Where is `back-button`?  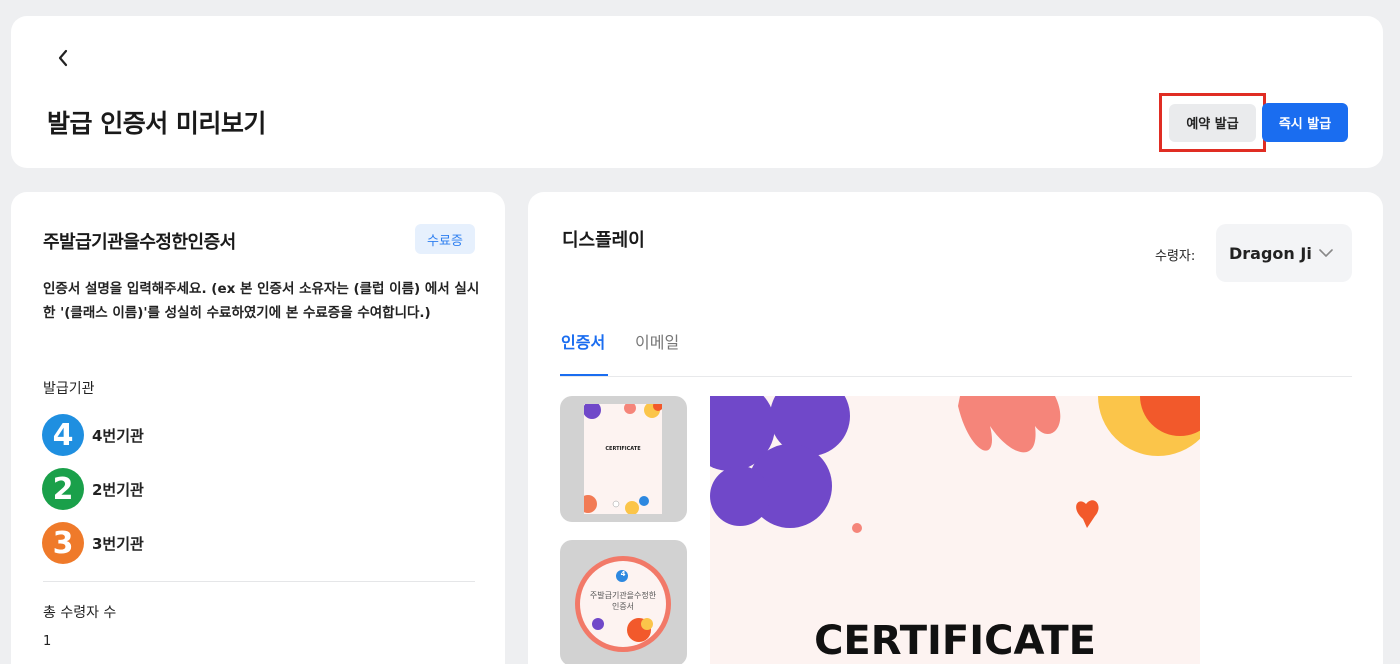 back-button is located at coordinates (63, 58).